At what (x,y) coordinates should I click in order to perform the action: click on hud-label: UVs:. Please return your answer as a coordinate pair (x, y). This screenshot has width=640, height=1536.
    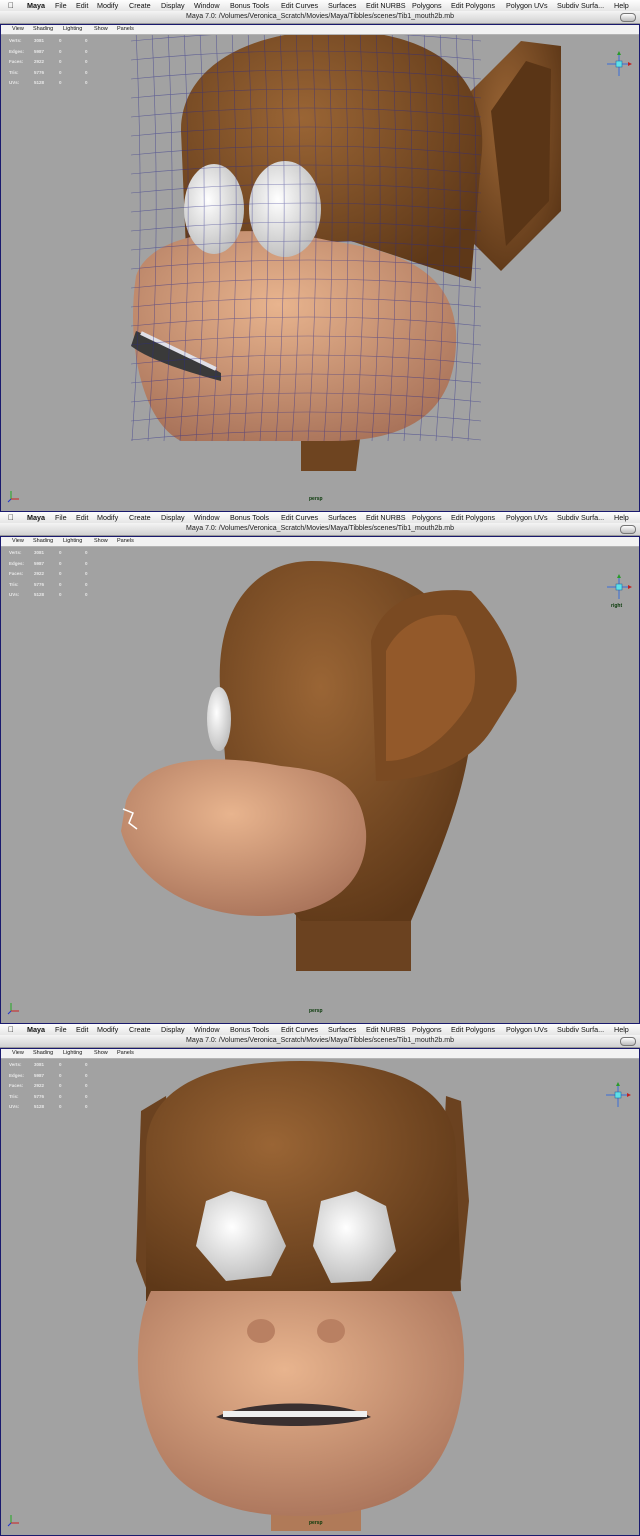
    Looking at the image, I should click on (14, 82).